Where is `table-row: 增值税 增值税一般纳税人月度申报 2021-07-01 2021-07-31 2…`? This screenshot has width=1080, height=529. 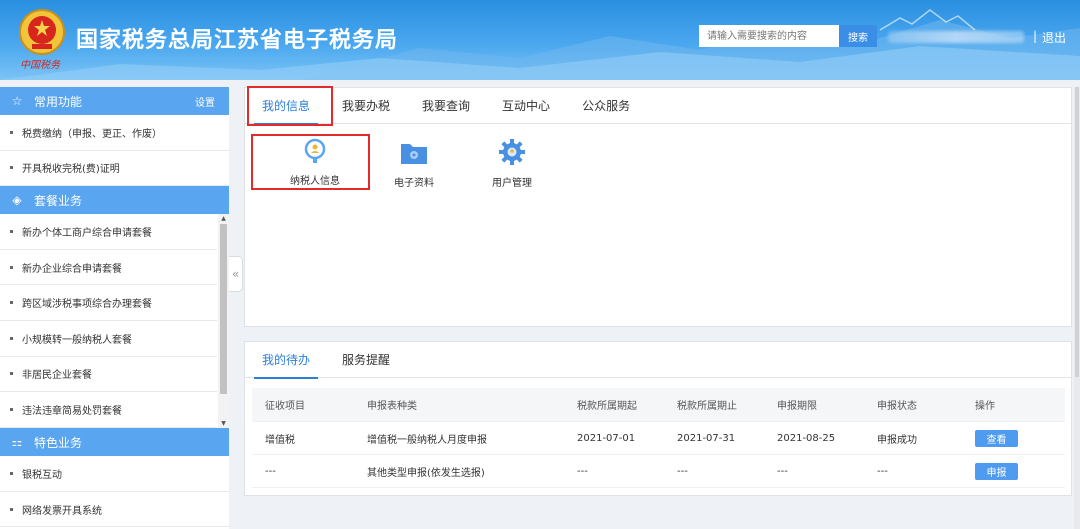 table-row: 增值税 增值税一般纳税人月度申报 2021-07-01 2021-07-31 2… is located at coordinates (658, 438).